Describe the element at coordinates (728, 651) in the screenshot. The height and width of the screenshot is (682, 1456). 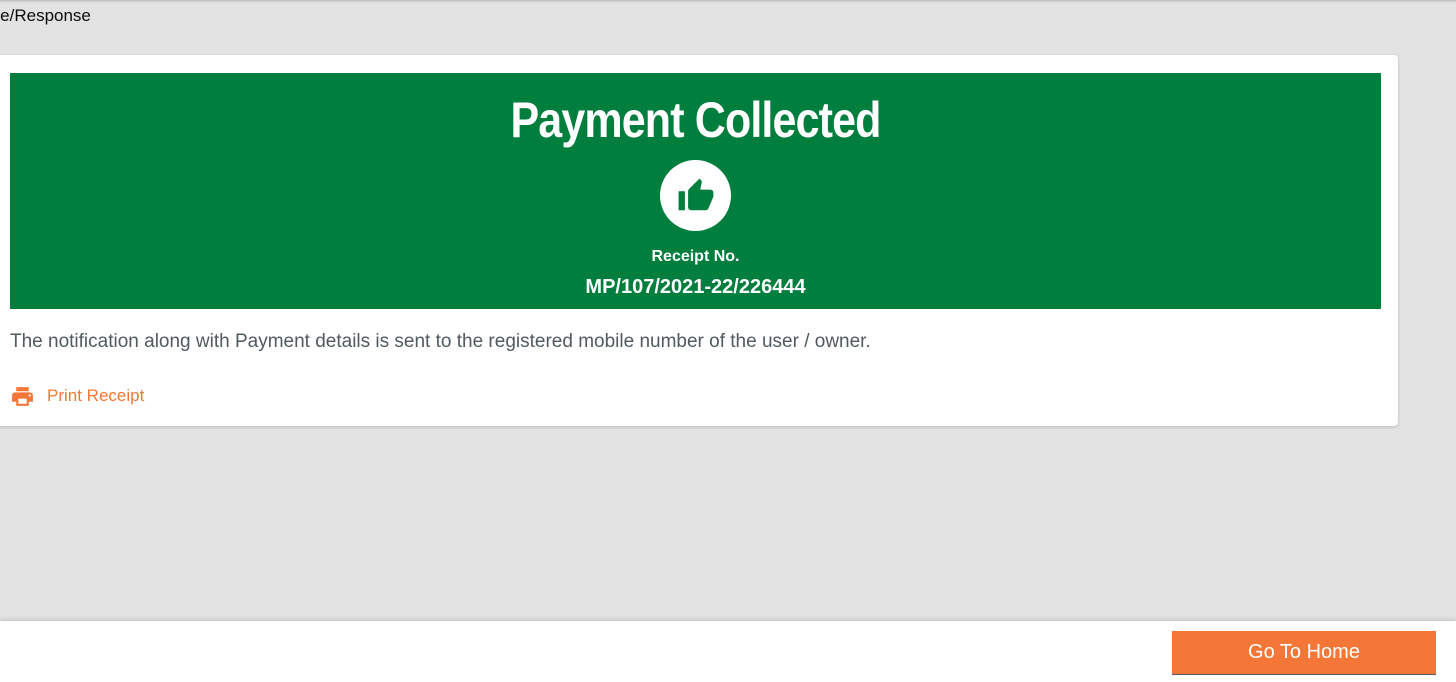
I see `action-footer: Go To Home` at that location.